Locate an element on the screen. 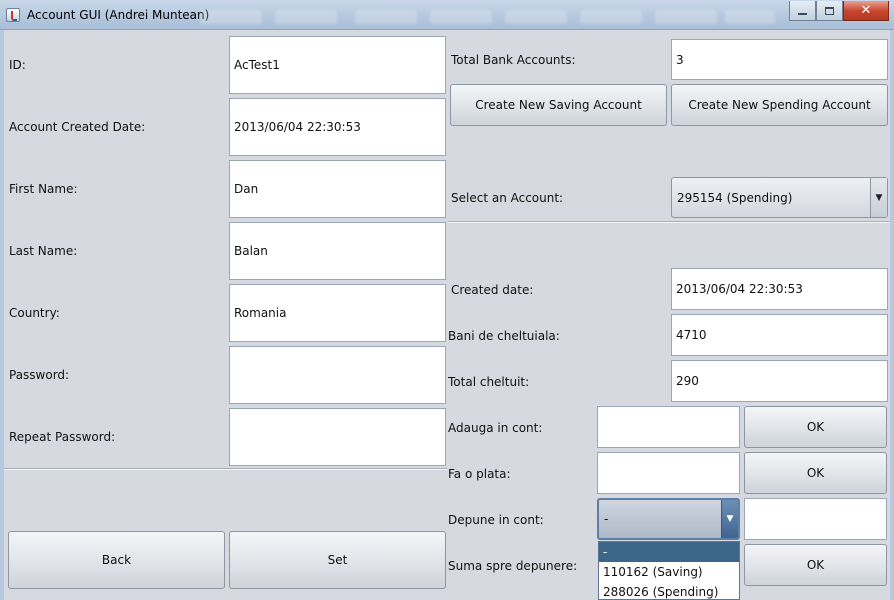 The image size is (894, 600). minimize-icon is located at coordinates (802, 13).